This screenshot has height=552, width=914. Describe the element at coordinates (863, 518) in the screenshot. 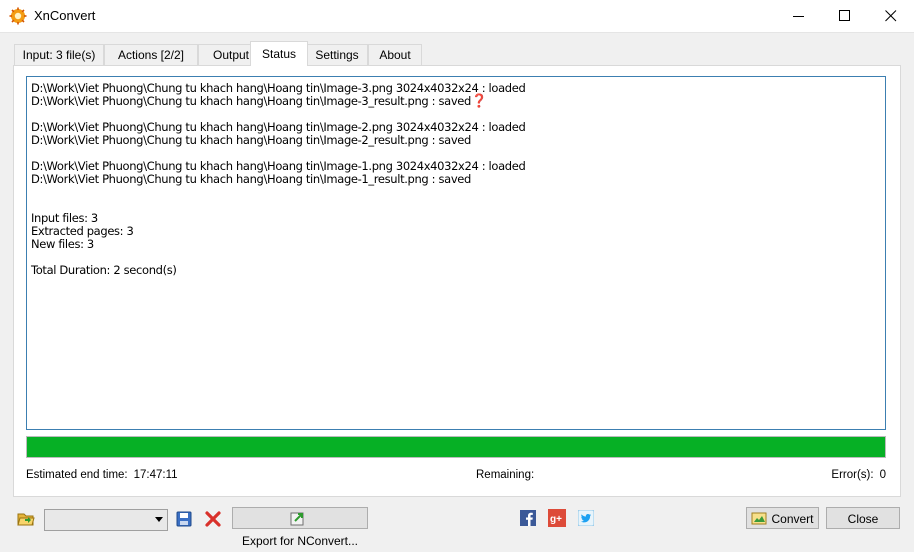

I see `close-button: Close` at that location.